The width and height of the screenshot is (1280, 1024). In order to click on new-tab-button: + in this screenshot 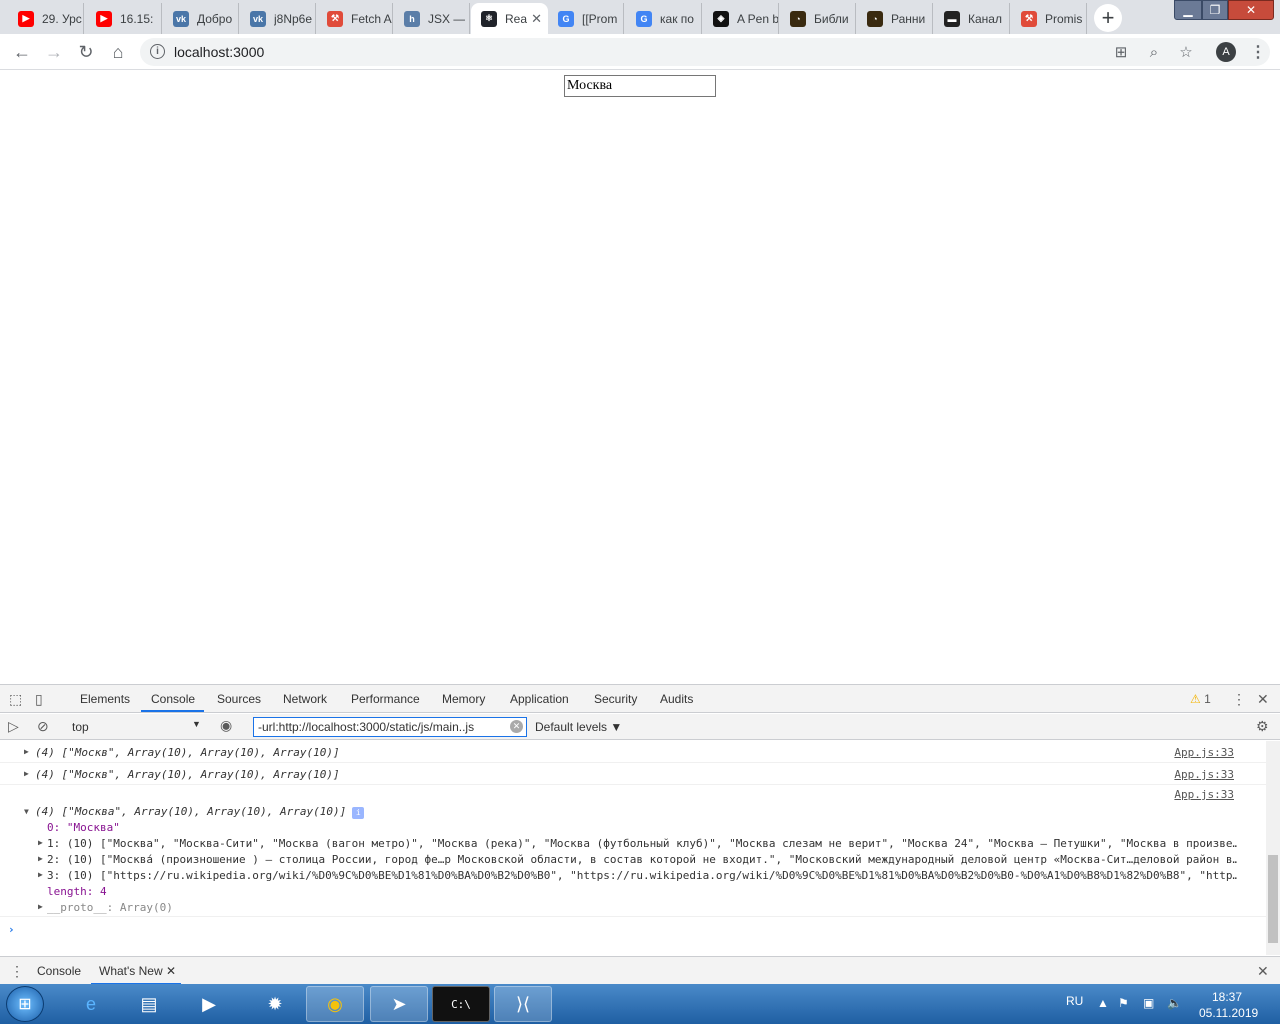, I will do `click(1108, 18)`.